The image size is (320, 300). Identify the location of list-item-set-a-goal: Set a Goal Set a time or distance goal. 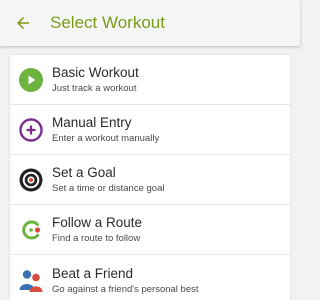
(150, 180).